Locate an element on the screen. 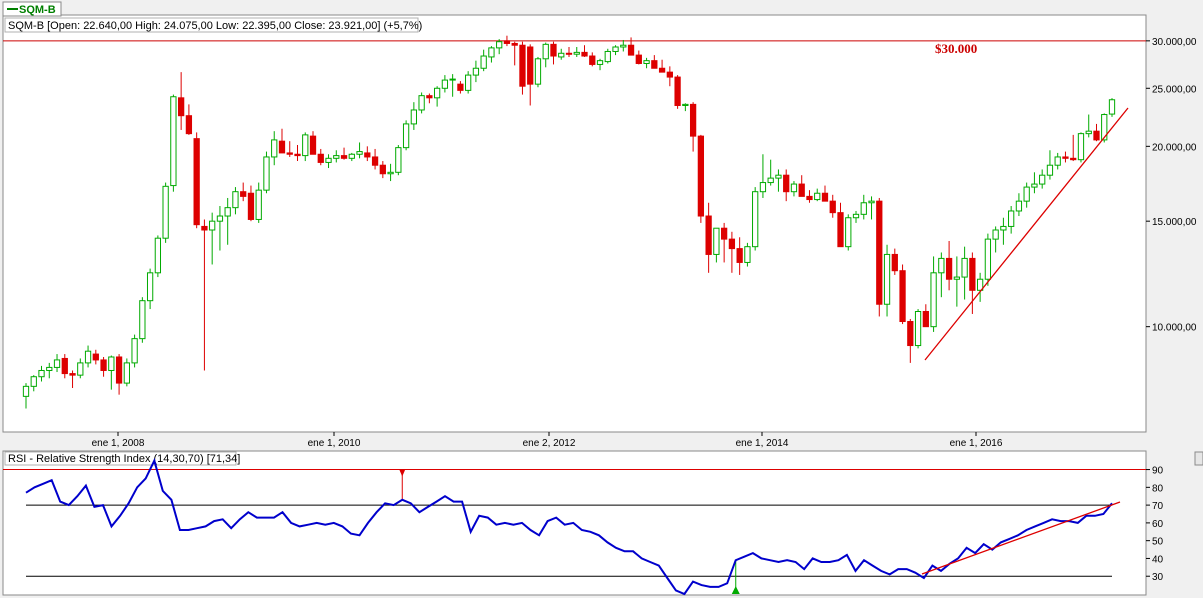 The height and width of the screenshot is (598, 1203). panel-resize-handle is located at coordinates (1198, 458).